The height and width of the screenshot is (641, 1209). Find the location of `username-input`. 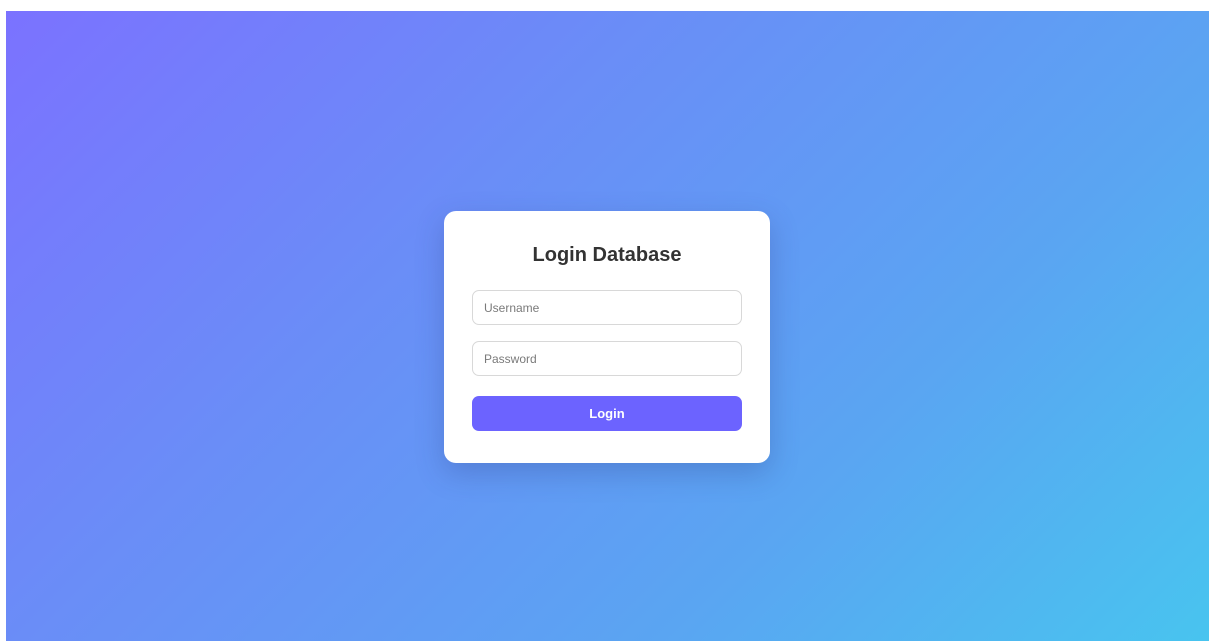

username-input is located at coordinates (607, 307).